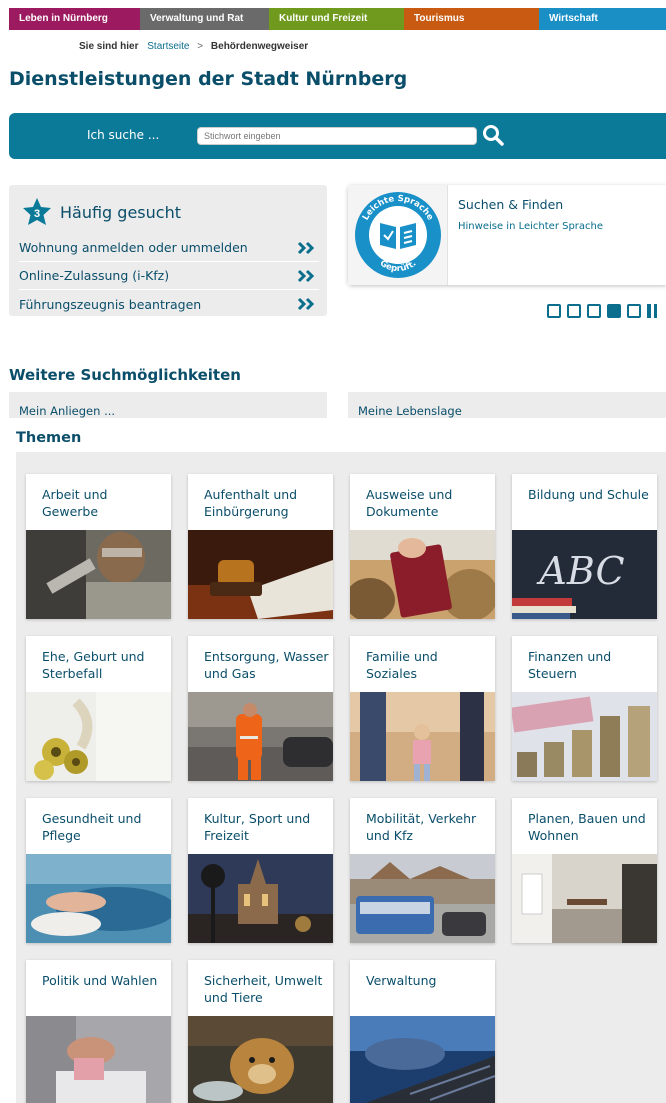  Describe the element at coordinates (168, 46) in the screenshot. I see `breadcrumb-home-link: Startseite` at that location.